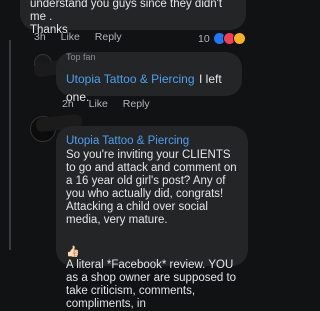  Describe the element at coordinates (81, 57) in the screenshot. I see `top-fan-badge: Top fan` at that location.